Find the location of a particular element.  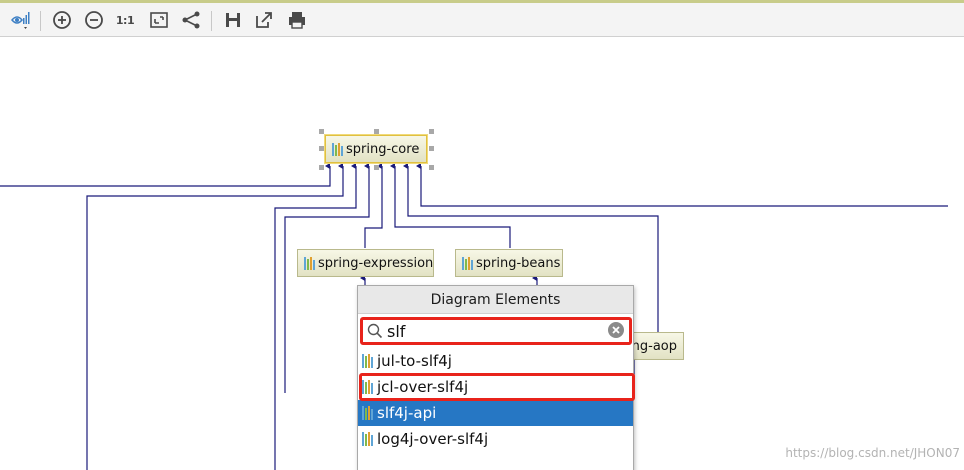

search-box is located at coordinates (496, 331).